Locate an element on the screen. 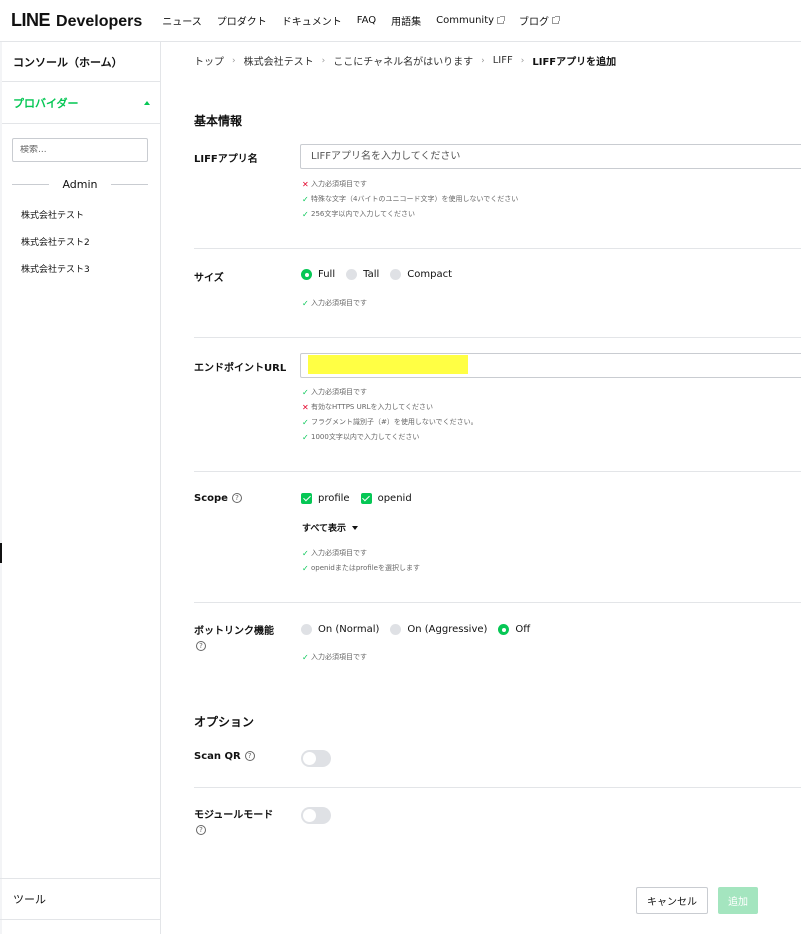 The image size is (801, 934). botlink-rules: ✓ 入力必須項目です is located at coordinates (334, 657).